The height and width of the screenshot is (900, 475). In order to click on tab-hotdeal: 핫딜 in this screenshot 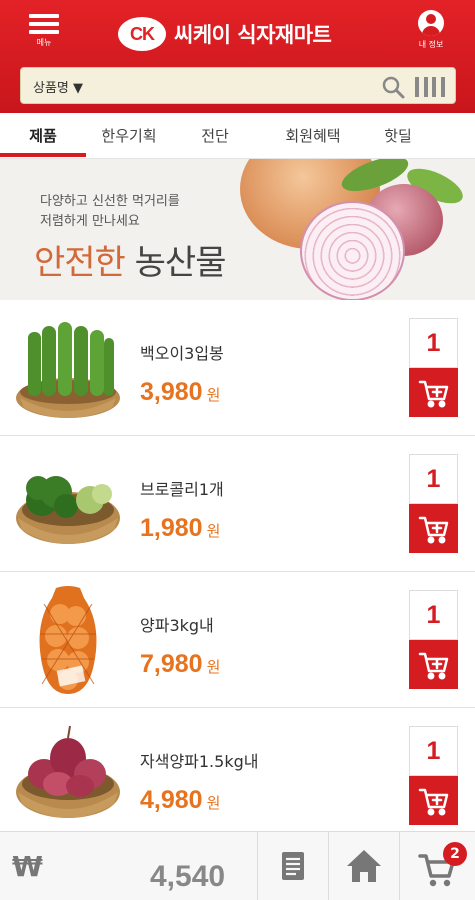, I will do `click(398, 136)`.